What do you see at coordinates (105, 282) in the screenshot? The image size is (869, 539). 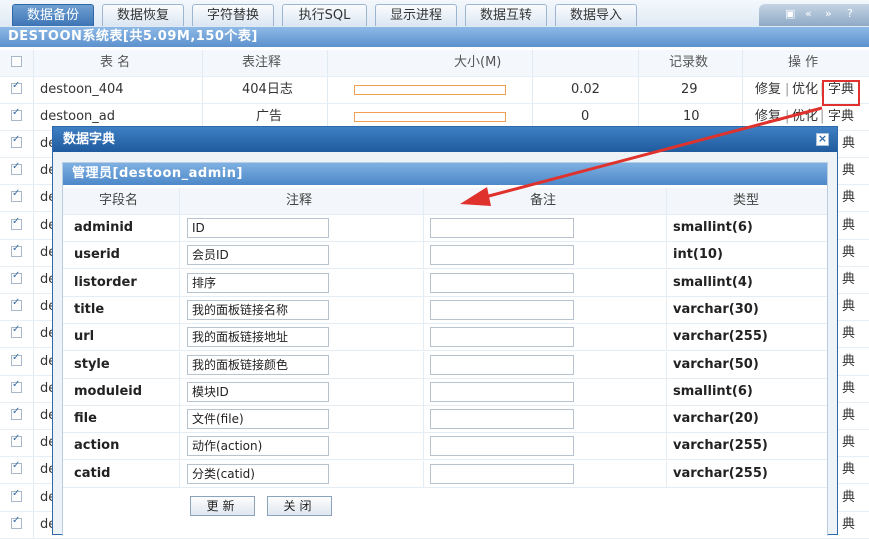 I see `field-name: listorder` at bounding box center [105, 282].